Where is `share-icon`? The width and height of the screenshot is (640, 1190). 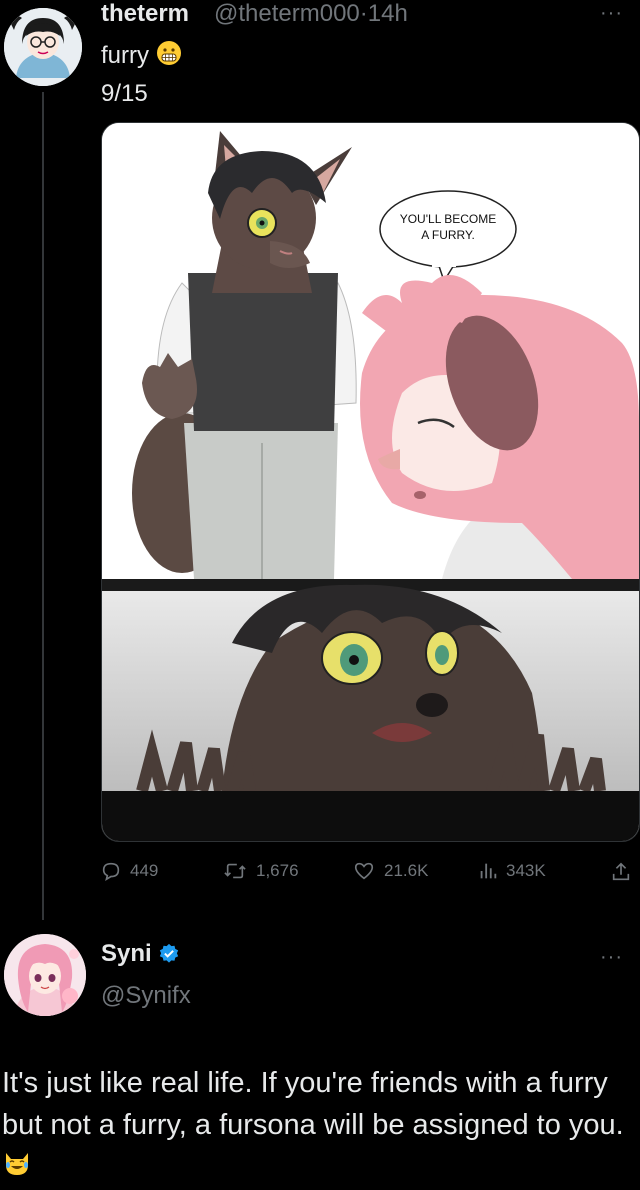 share-icon is located at coordinates (621, 871).